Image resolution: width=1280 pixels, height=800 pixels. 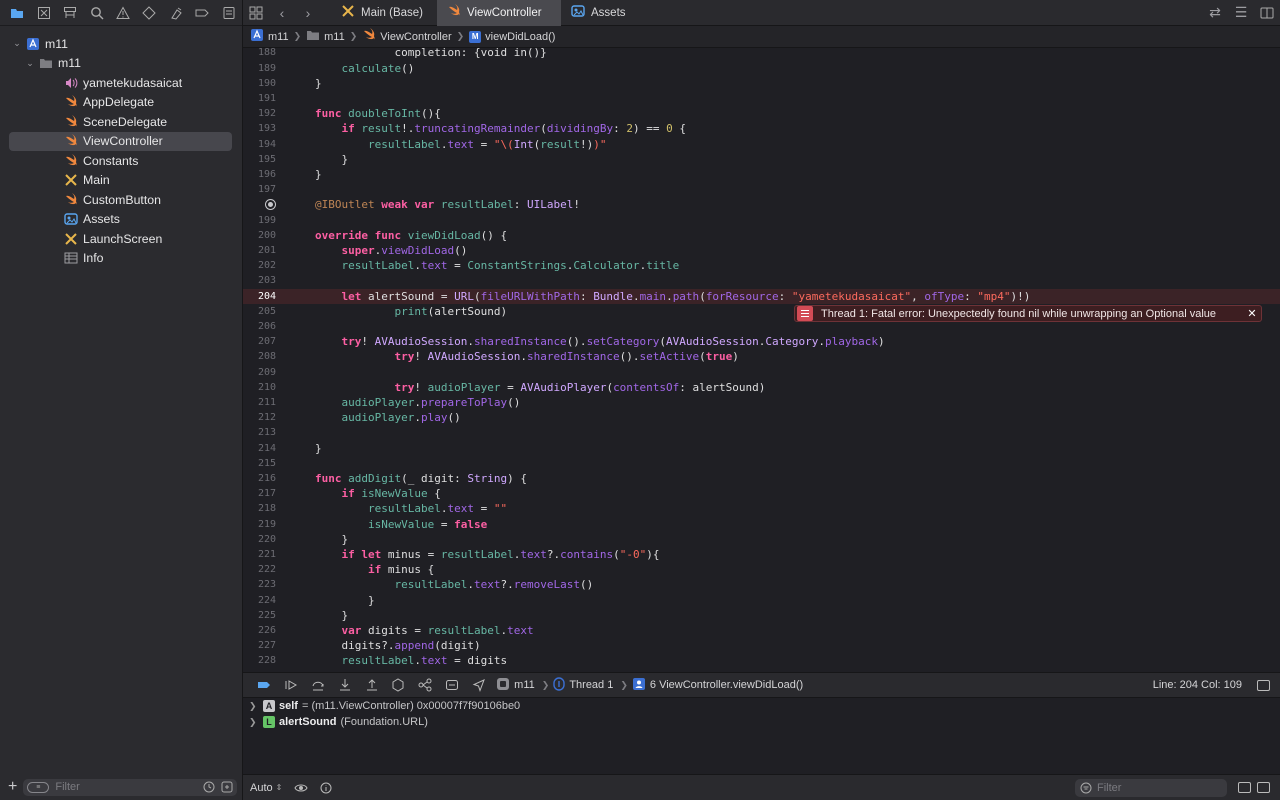 What do you see at coordinates (761, 174) in the screenshot?
I see `code-line: 196}` at bounding box center [761, 174].